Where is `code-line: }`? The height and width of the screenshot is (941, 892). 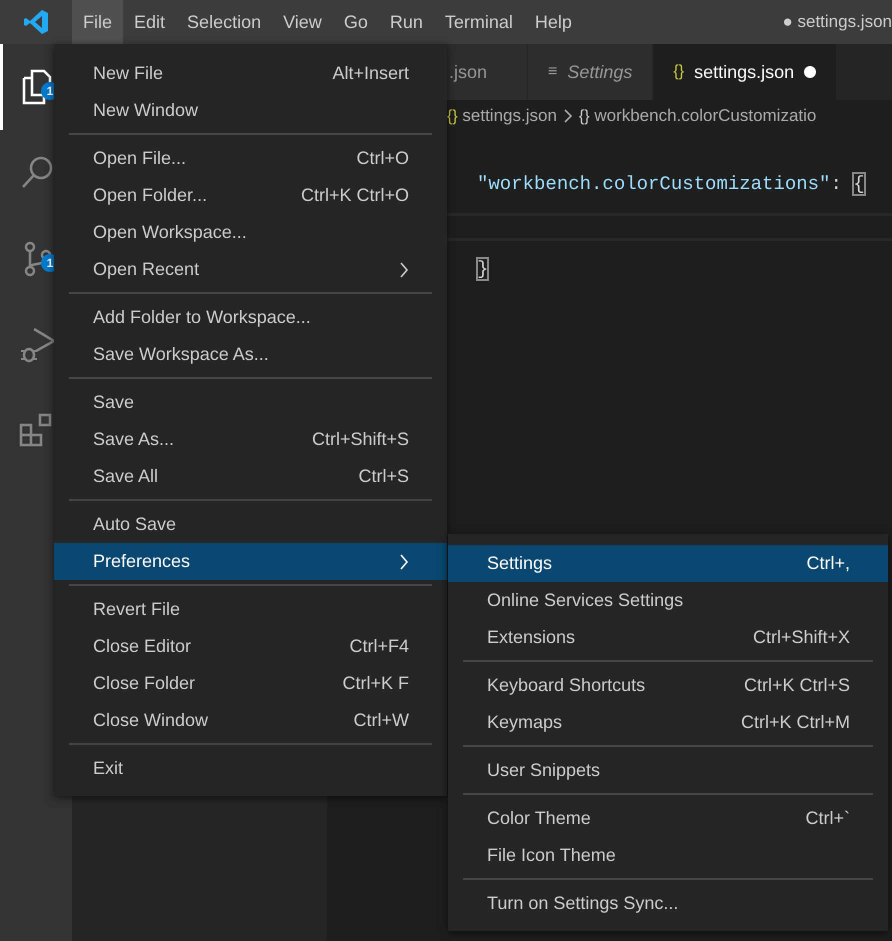
code-line: } is located at coordinates (482, 269).